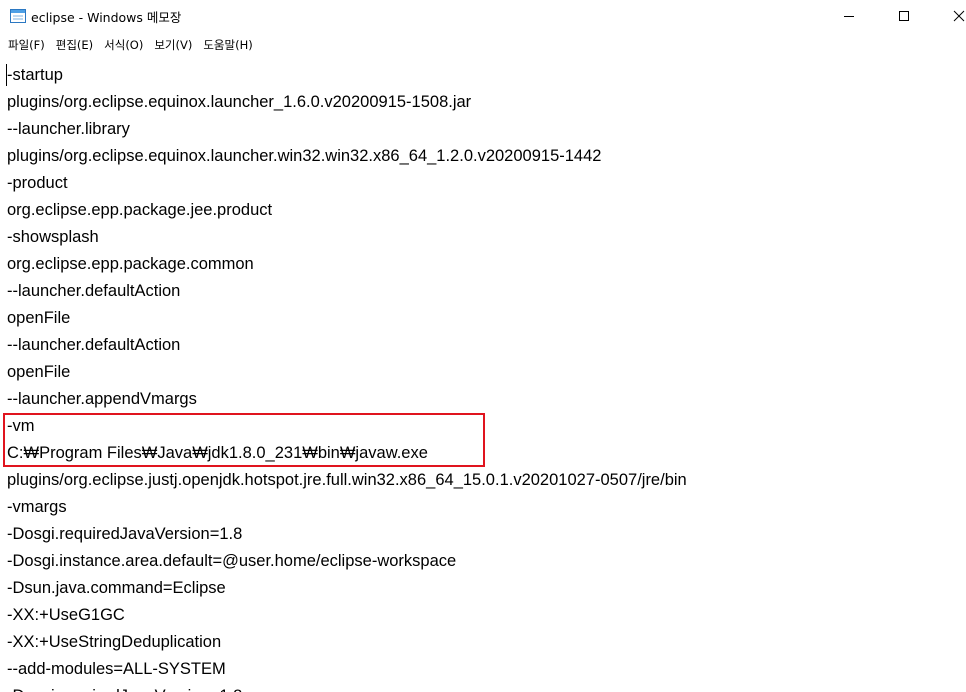  What do you see at coordinates (53, 237) in the screenshot?
I see `text-line: -showsplash` at bounding box center [53, 237].